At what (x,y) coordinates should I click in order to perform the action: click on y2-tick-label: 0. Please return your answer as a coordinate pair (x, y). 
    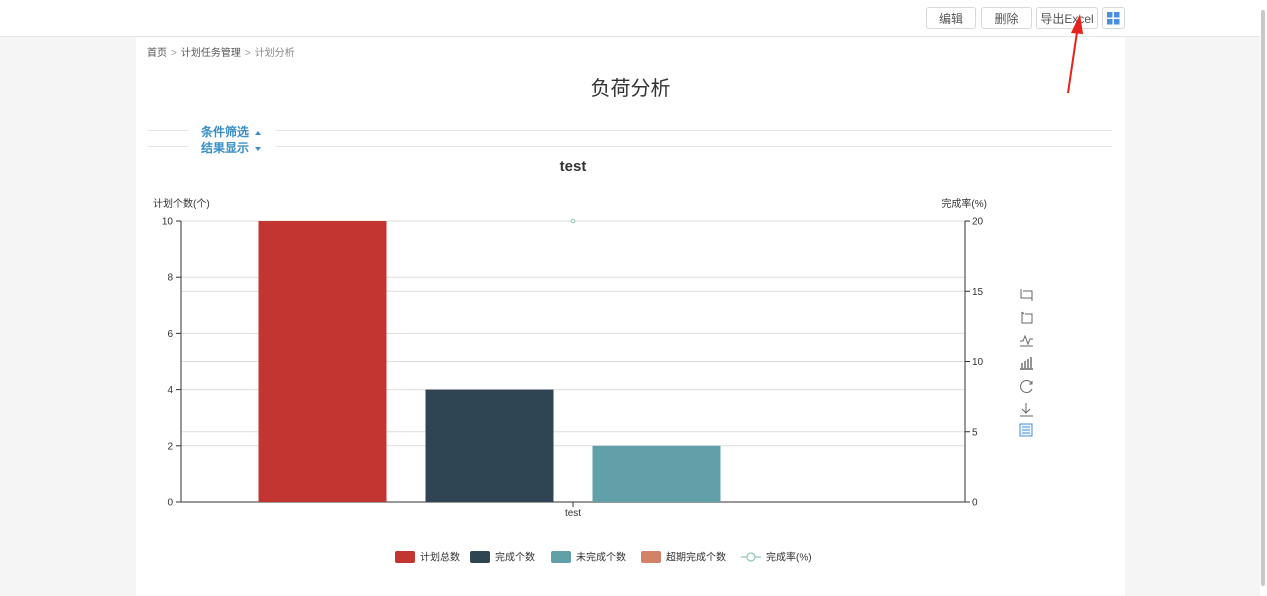
    Looking at the image, I should click on (975, 503).